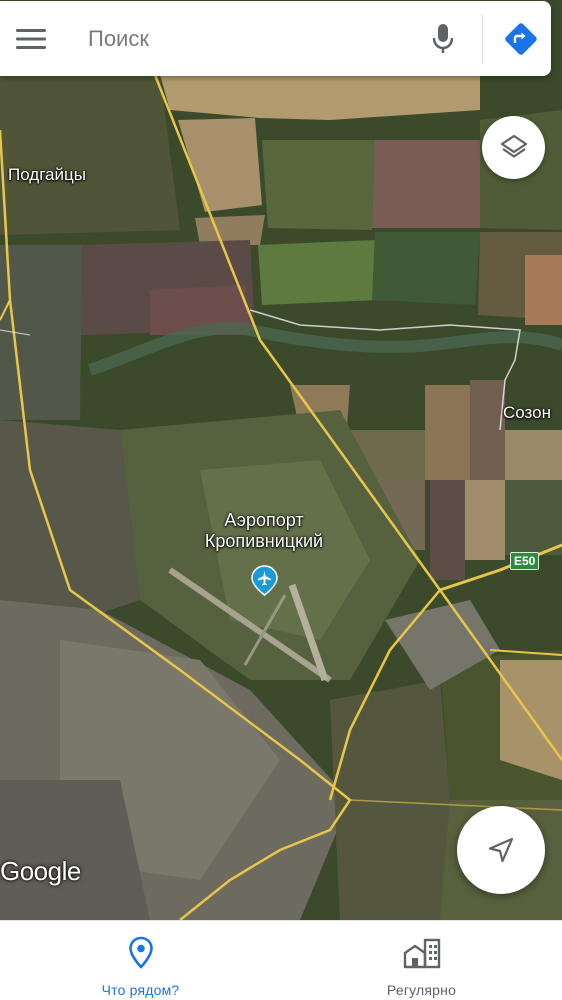 Image resolution: width=562 pixels, height=1000 pixels. I want to click on airport-label-line1: Аэропорт, so click(264, 520).